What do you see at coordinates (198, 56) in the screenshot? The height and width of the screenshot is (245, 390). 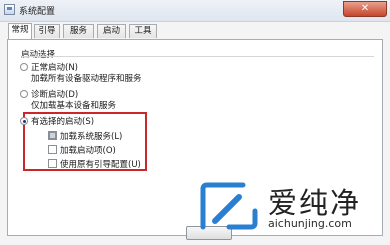 I see `group-divider` at bounding box center [198, 56].